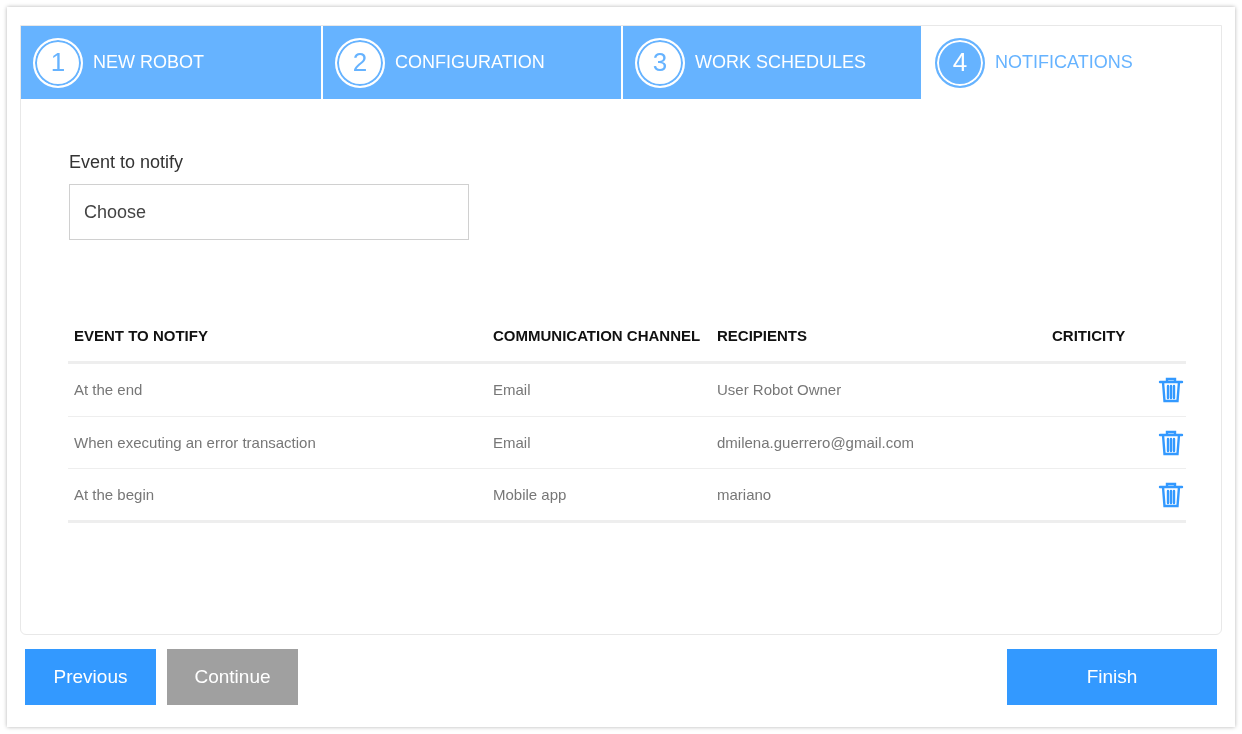 Image resolution: width=1242 pixels, height=734 pixels. What do you see at coordinates (530, 494) in the screenshot?
I see `table-cell: Mobile app` at bounding box center [530, 494].